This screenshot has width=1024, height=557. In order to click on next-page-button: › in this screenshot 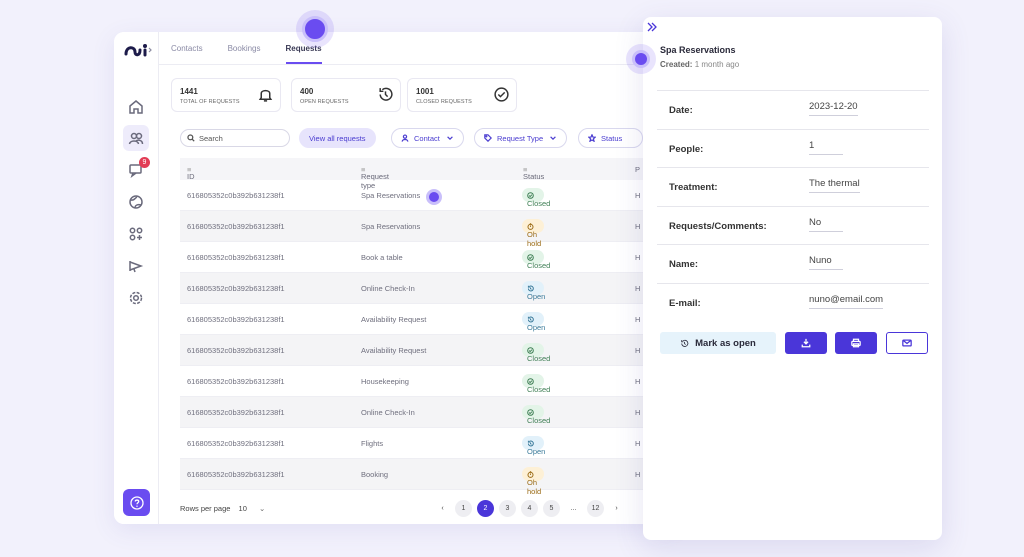, I will do `click(616, 508)`.